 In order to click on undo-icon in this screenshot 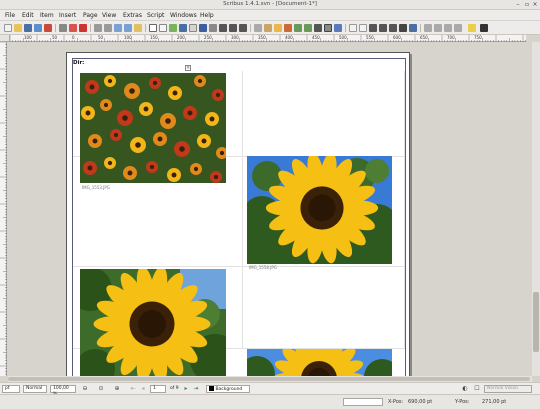, I will do `click(98, 28)`.